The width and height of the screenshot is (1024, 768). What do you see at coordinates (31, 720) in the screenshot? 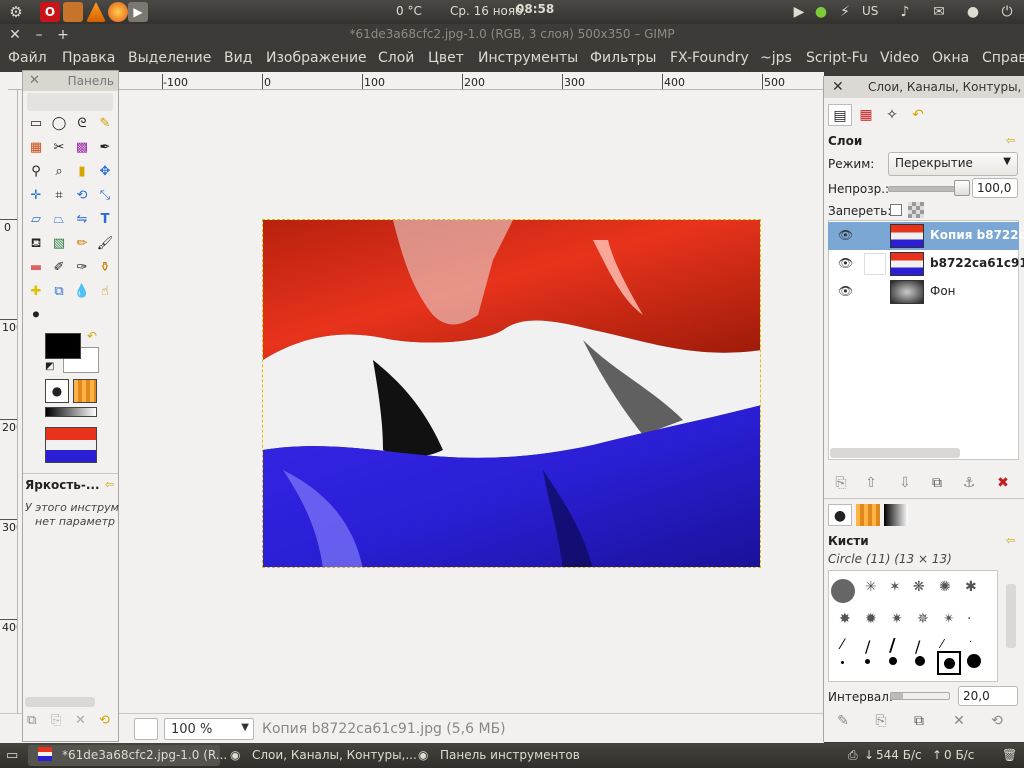
I see `save-options-icon: ⧉` at bounding box center [31, 720].